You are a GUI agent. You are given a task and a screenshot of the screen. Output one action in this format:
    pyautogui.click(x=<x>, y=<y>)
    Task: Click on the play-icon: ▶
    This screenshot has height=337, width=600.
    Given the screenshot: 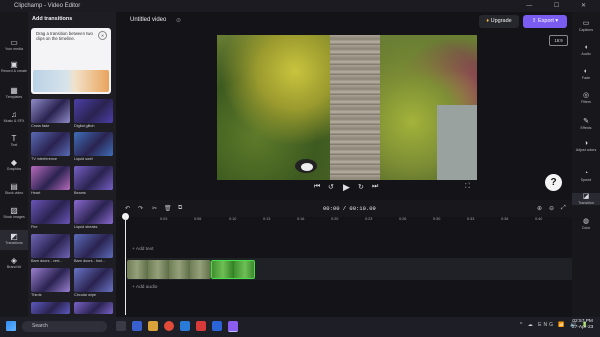 What is the action you would take?
    pyautogui.click(x=346, y=187)
    